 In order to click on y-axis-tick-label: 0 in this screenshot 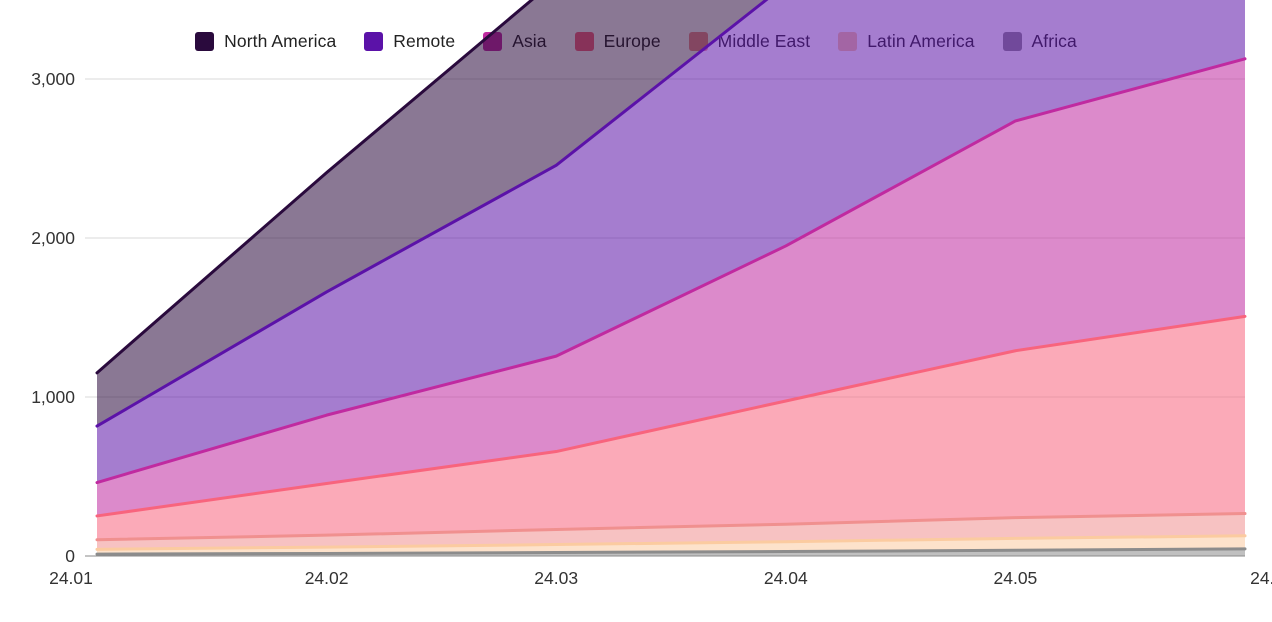, I will do `click(70, 556)`.